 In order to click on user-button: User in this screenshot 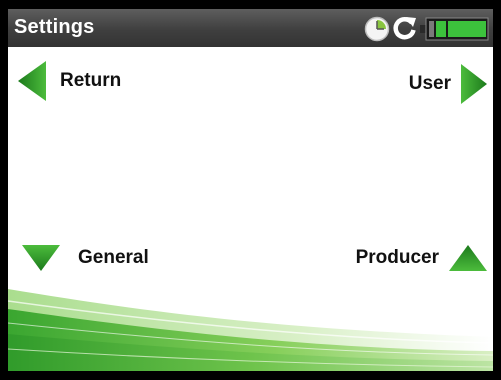, I will do `click(448, 84)`.